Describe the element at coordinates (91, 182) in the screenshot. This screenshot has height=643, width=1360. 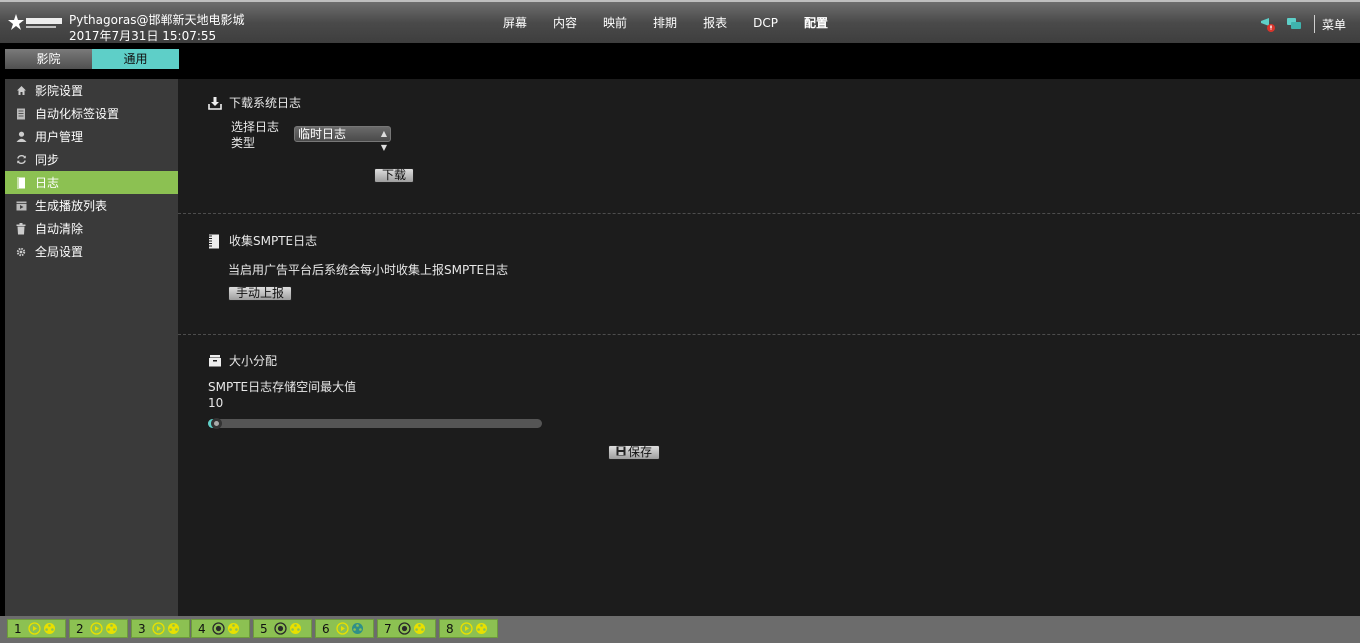
I see `sidebar-item-log: 日志` at that location.